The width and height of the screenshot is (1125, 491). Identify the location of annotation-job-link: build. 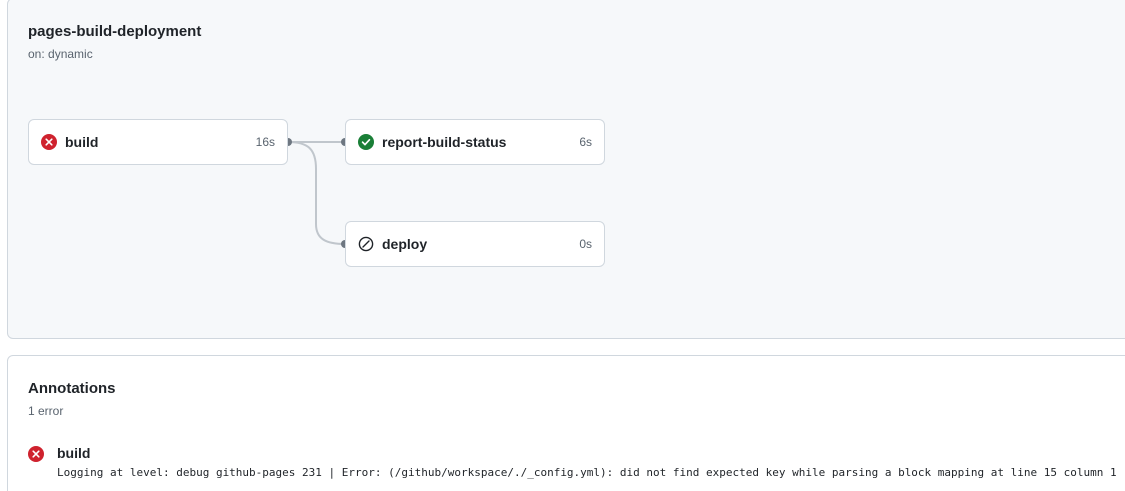
(73, 453).